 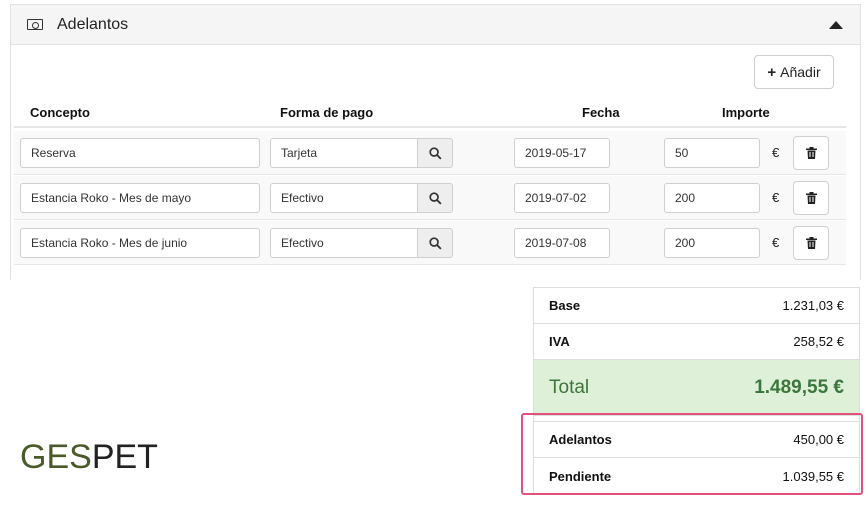 What do you see at coordinates (93, 24) in the screenshot?
I see `panel-title: Adelantos` at bounding box center [93, 24].